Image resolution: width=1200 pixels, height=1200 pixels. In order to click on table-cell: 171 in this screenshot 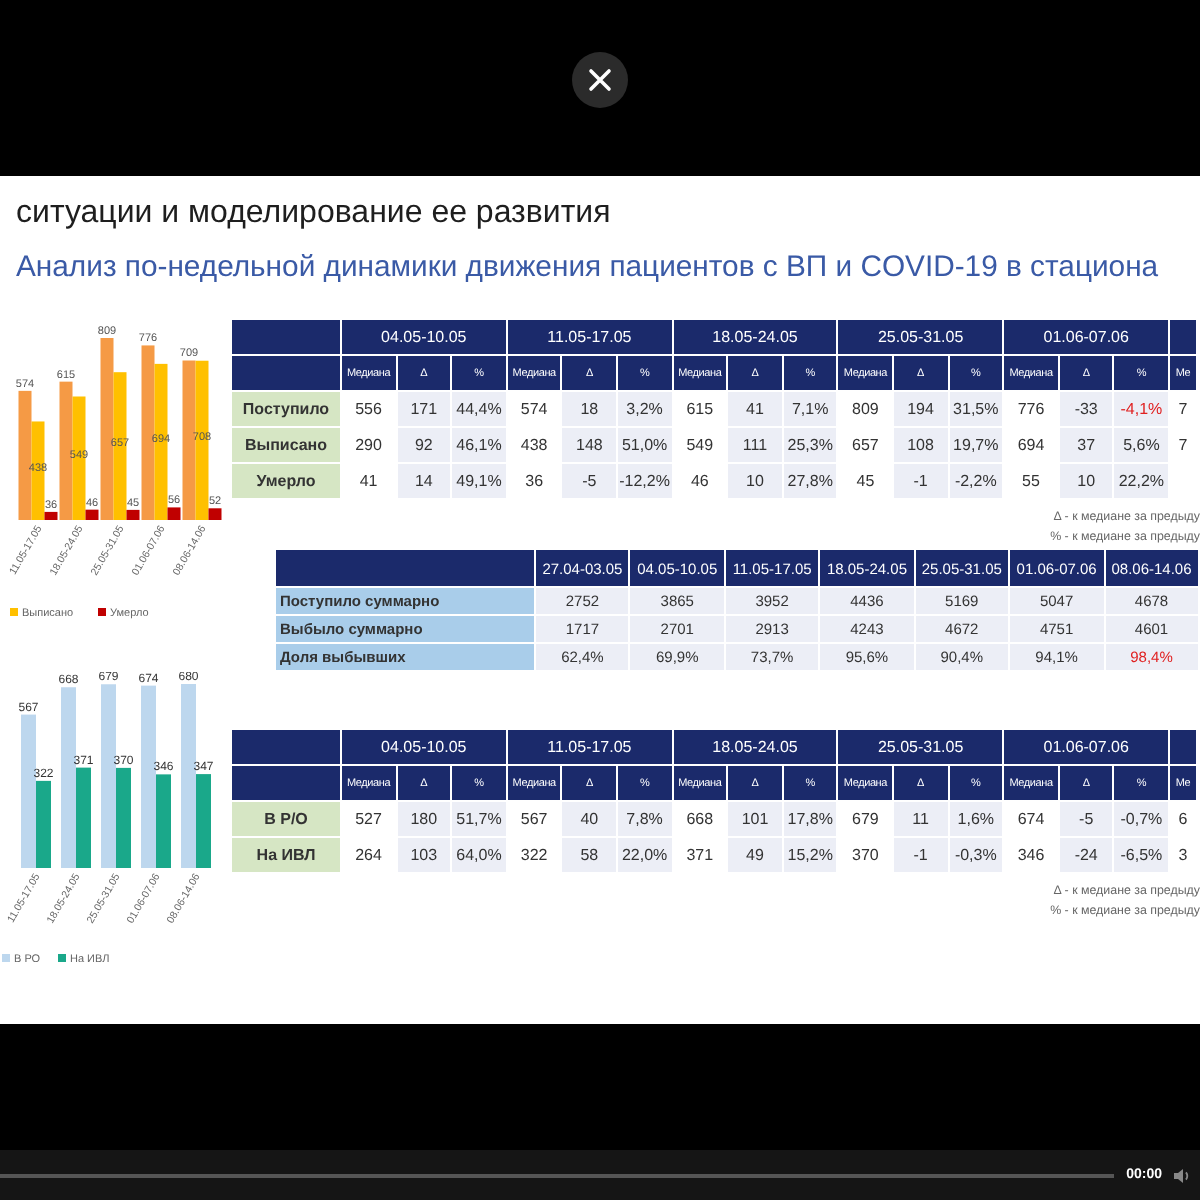, I will do `click(424, 409)`.